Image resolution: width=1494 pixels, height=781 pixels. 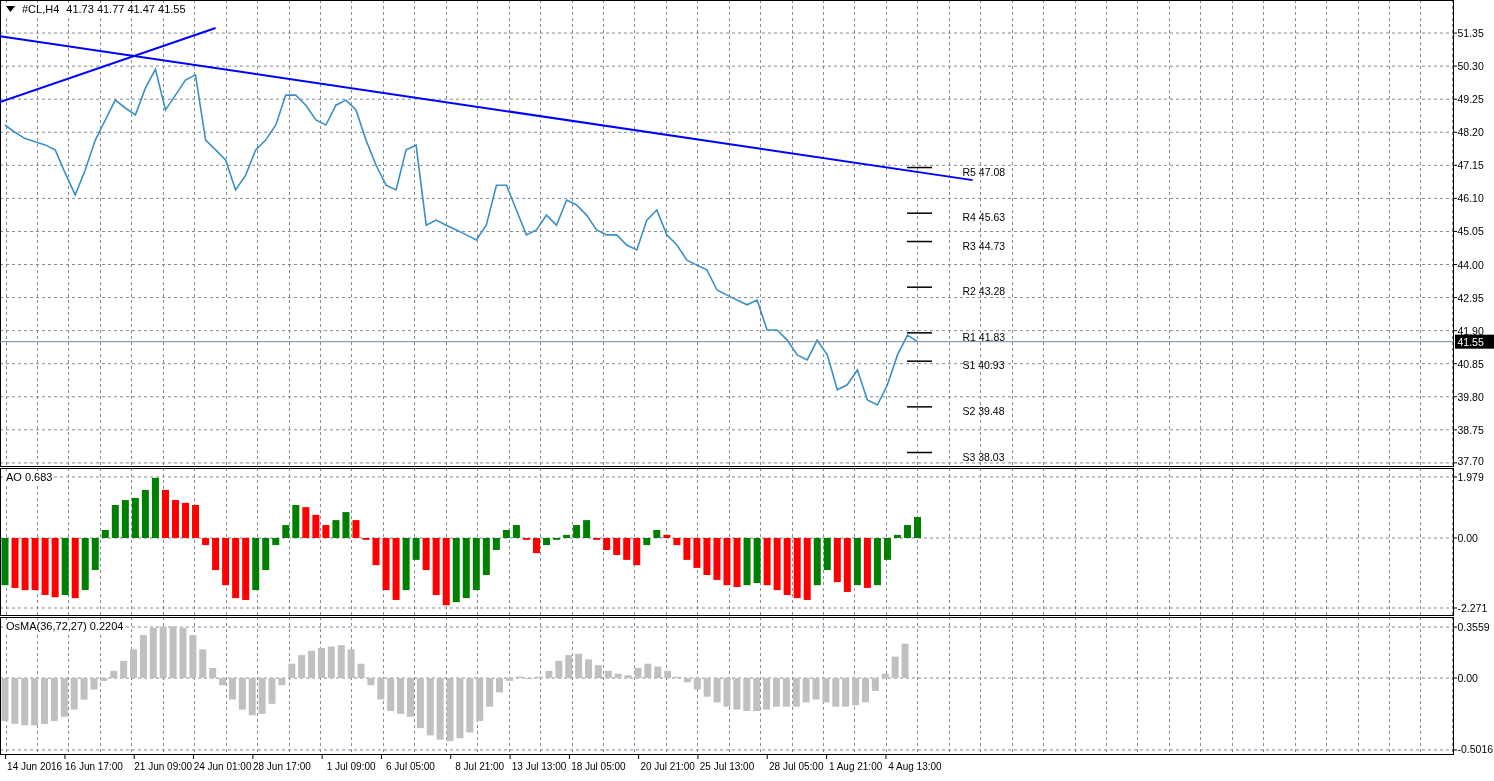 What do you see at coordinates (351, 766) in the screenshot?
I see `time-label: 1 Jul 09:00` at bounding box center [351, 766].